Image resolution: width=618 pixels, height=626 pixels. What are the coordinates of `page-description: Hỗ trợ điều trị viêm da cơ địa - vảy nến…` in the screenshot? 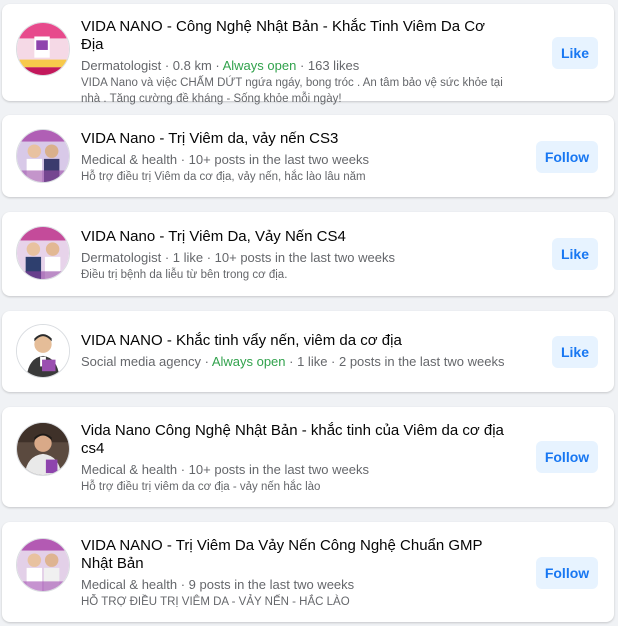 It's located at (201, 487).